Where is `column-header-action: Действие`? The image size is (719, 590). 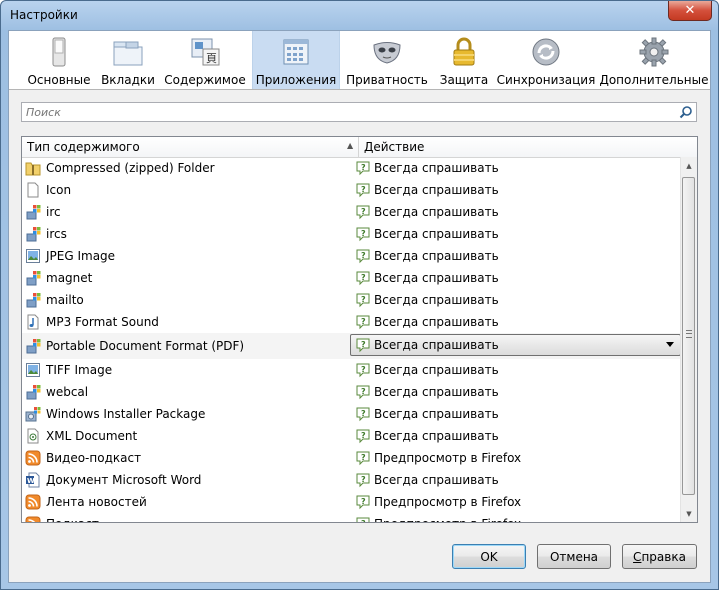 column-header-action: Действие is located at coordinates (394, 147).